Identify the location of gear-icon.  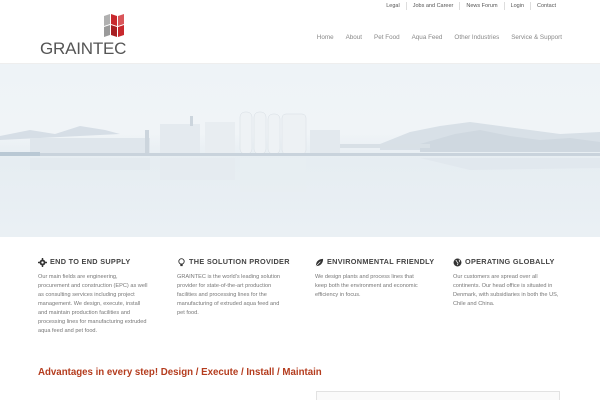
(42, 262).